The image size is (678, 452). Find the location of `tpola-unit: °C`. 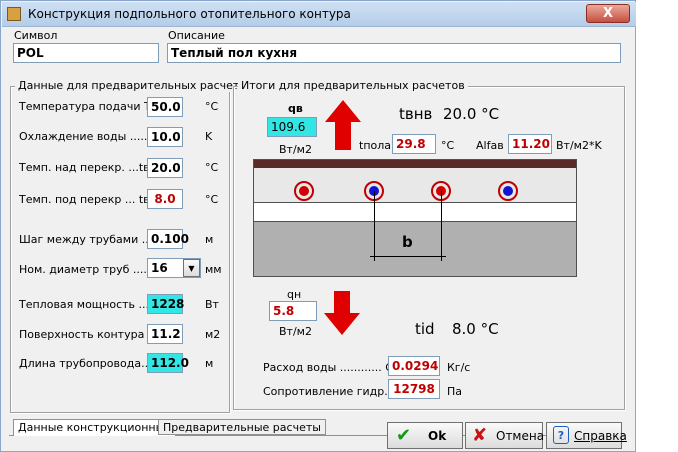

tpola-unit: °C is located at coordinates (448, 145).